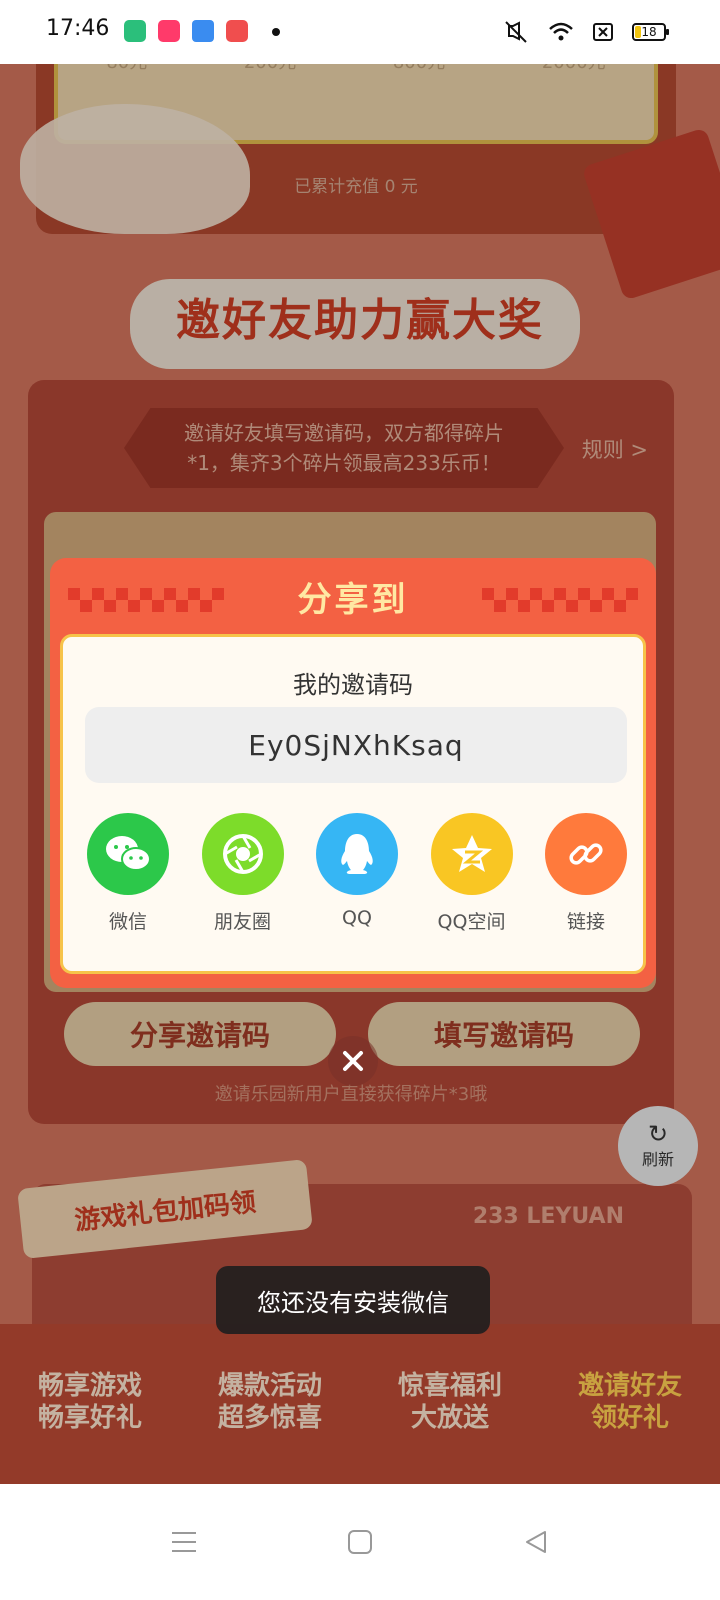 This screenshot has height=1600, width=720. I want to click on qzone-icon, so click(471, 854).